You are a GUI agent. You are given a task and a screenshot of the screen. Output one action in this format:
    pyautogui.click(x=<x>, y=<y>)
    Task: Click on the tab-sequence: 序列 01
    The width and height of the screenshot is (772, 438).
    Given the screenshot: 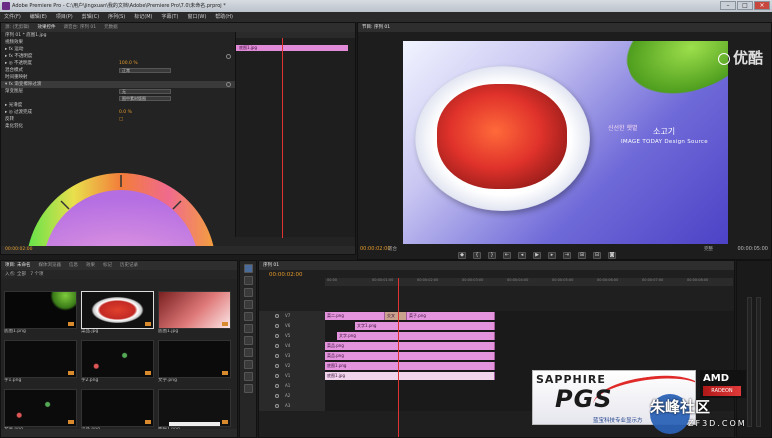 What is the action you would take?
    pyautogui.click(x=271, y=265)
    